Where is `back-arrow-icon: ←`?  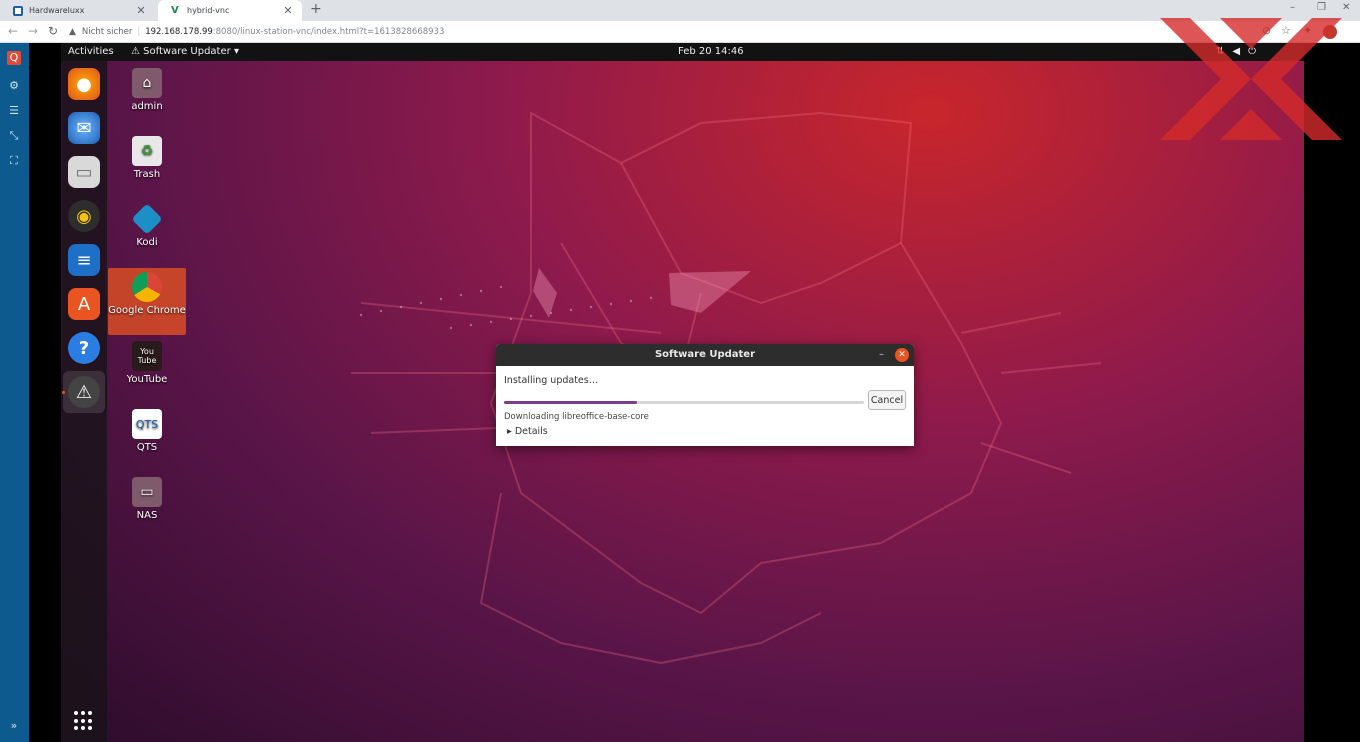 back-arrow-icon: ← is located at coordinates (13, 31).